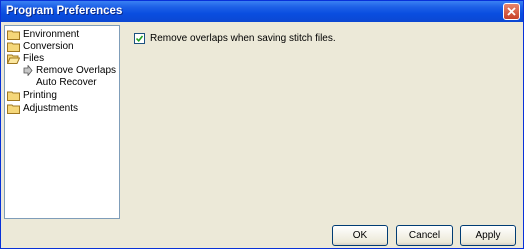 The width and height of the screenshot is (524, 249). I want to click on remove-overlaps-checkbox, so click(139, 38).